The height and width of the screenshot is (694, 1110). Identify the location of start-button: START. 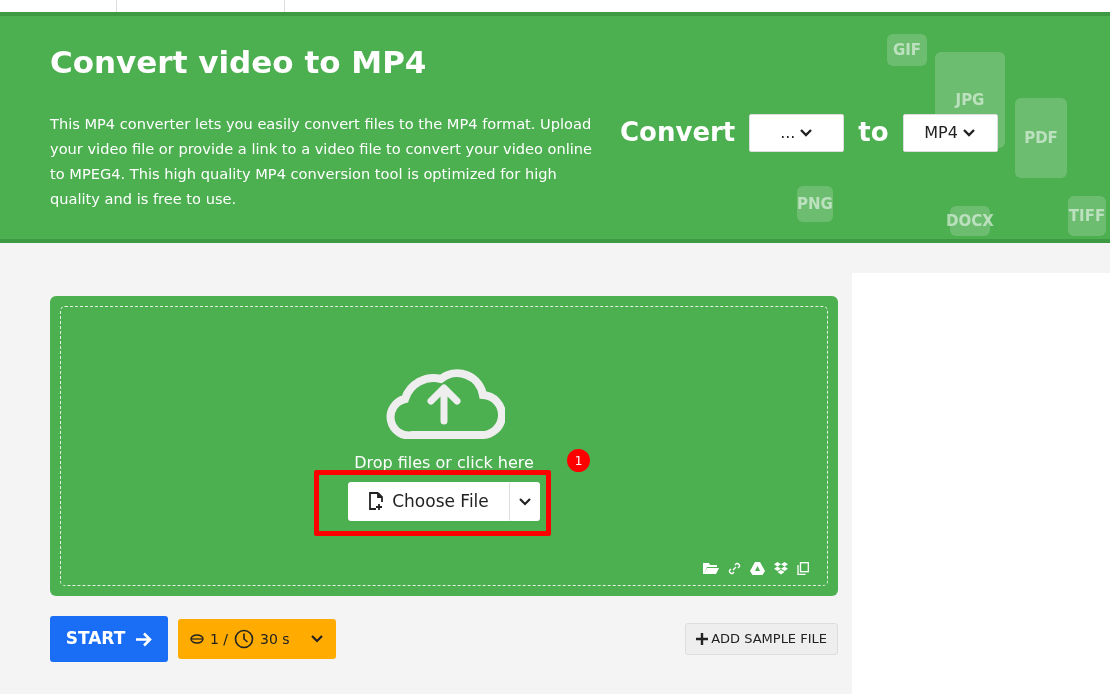
(109, 639).